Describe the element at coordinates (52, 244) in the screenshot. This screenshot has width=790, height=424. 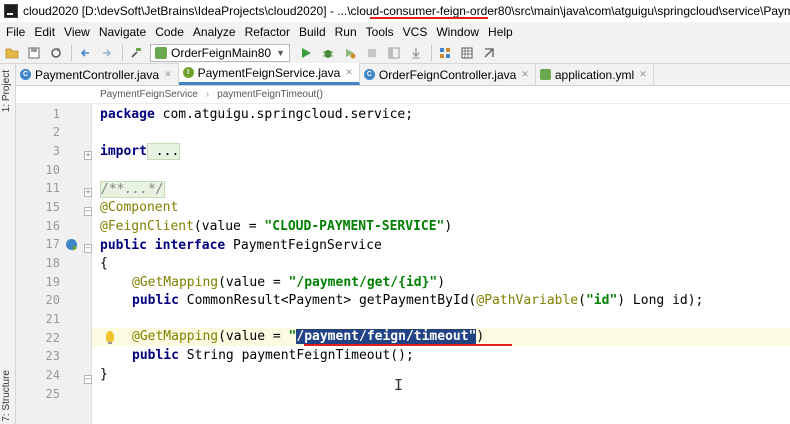
I see `line-number: 17` at that location.